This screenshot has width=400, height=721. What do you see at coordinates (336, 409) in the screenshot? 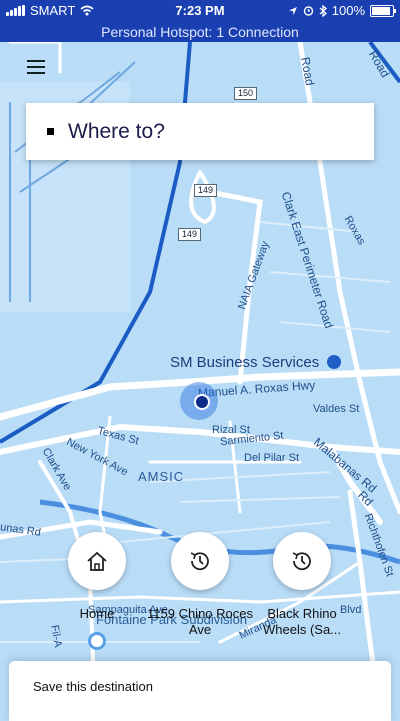
I see `street-label: Valdes St` at bounding box center [336, 409].